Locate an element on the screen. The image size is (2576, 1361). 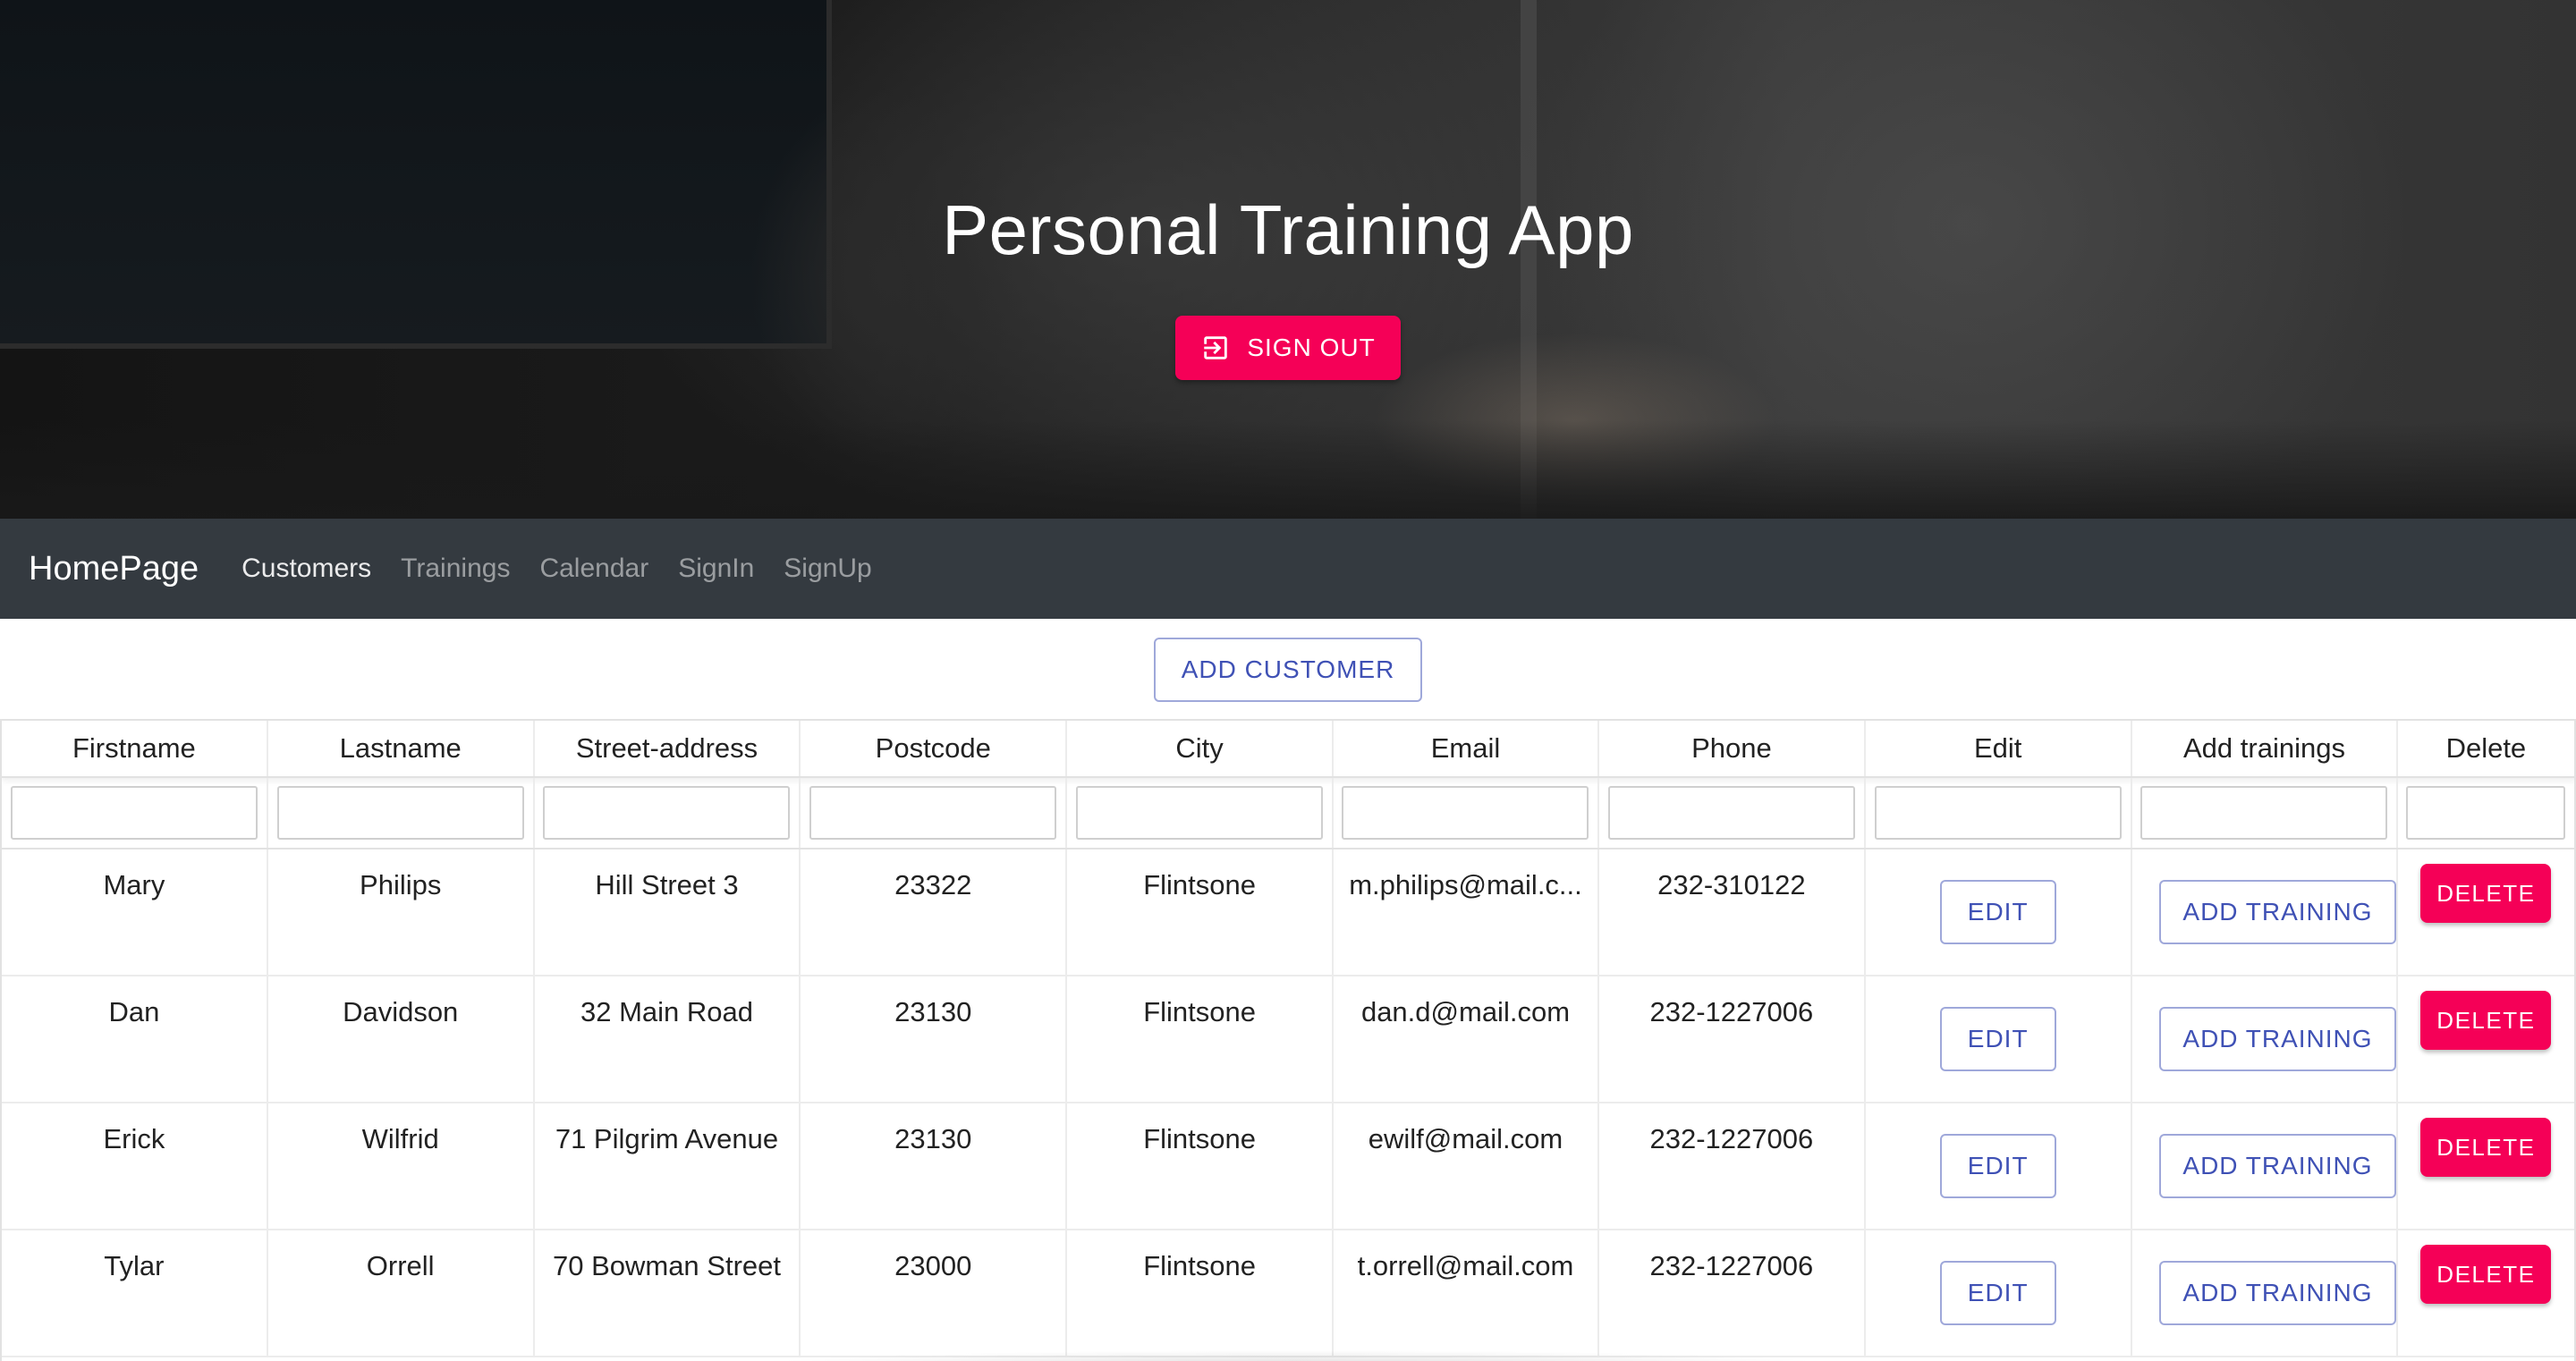
column-header-delete: Delete is located at coordinates (2486, 748).